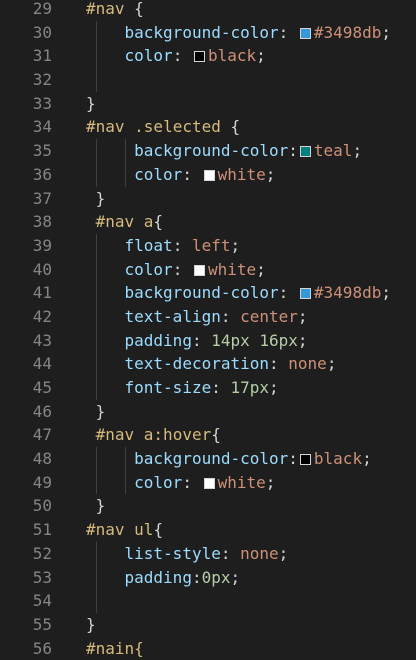 The height and width of the screenshot is (660, 416). I want to click on code-line: 56 #nain{, so click(208, 648).